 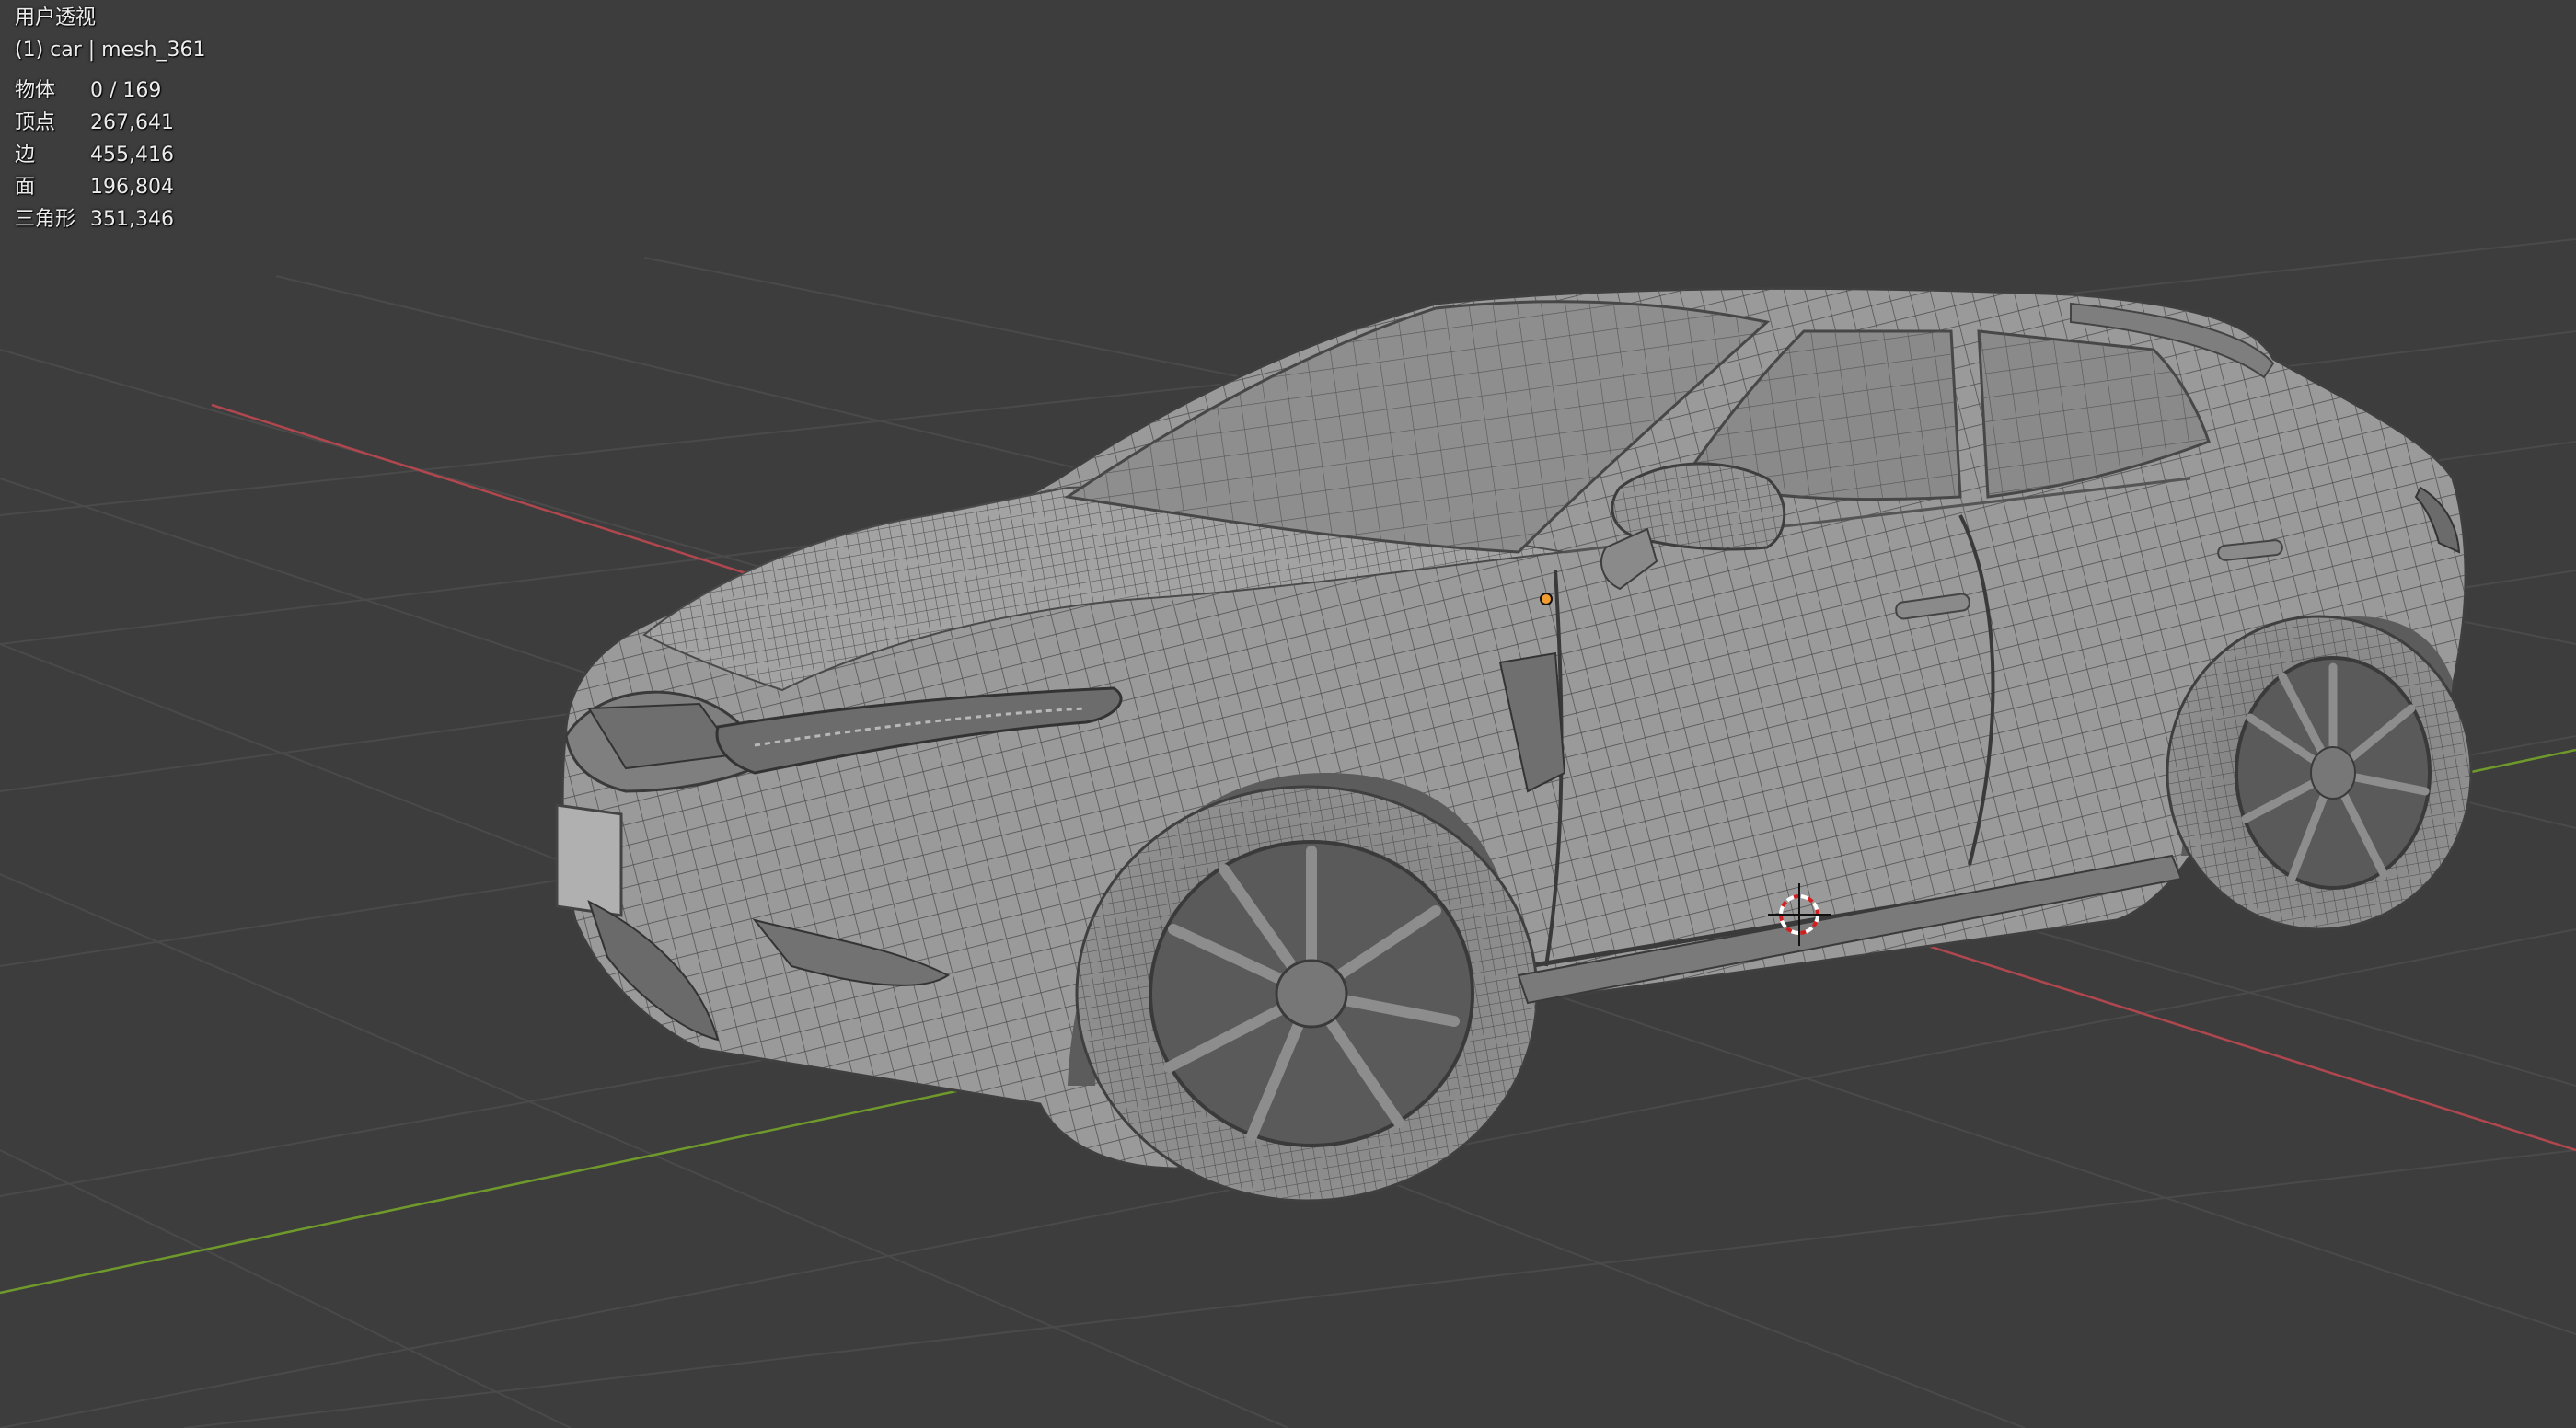 I want to click on rear-wheel, so click(x=2319, y=773).